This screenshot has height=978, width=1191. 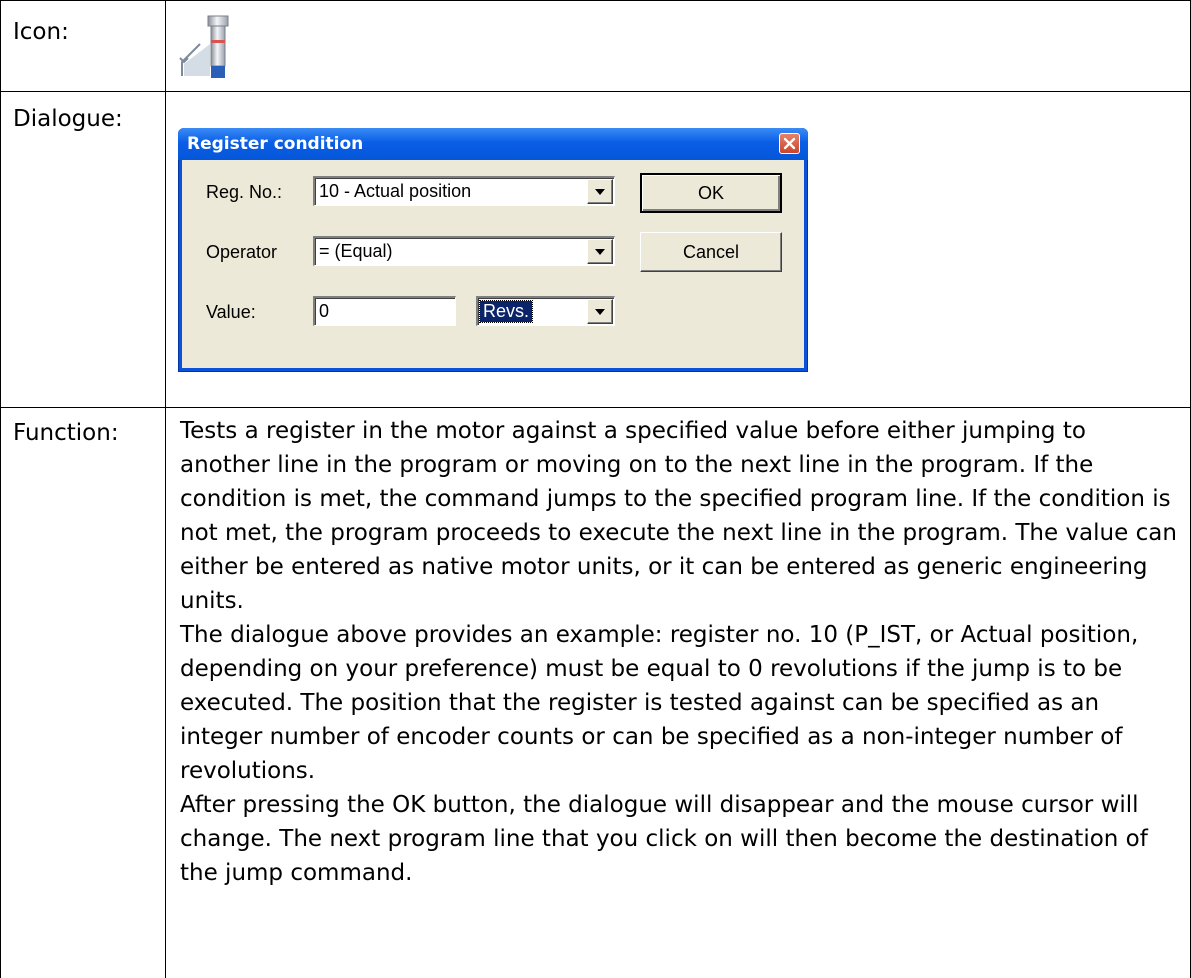 I want to click on function-row-label: Function:, so click(x=66, y=433).